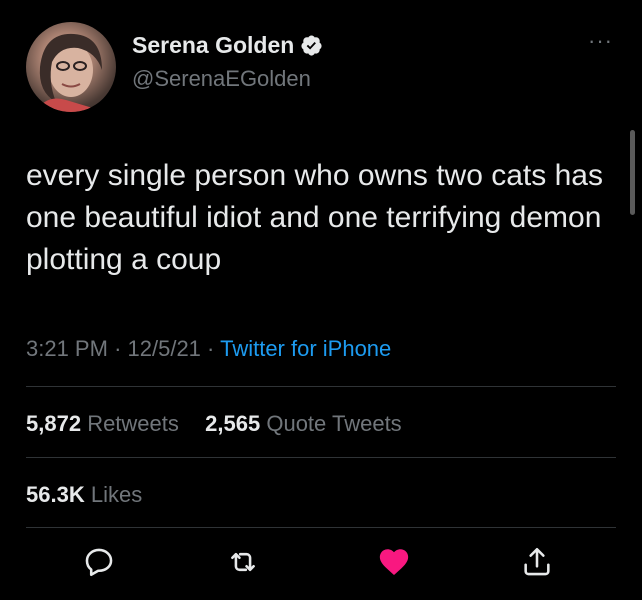 The width and height of the screenshot is (642, 600). I want to click on heart-icon, so click(394, 562).